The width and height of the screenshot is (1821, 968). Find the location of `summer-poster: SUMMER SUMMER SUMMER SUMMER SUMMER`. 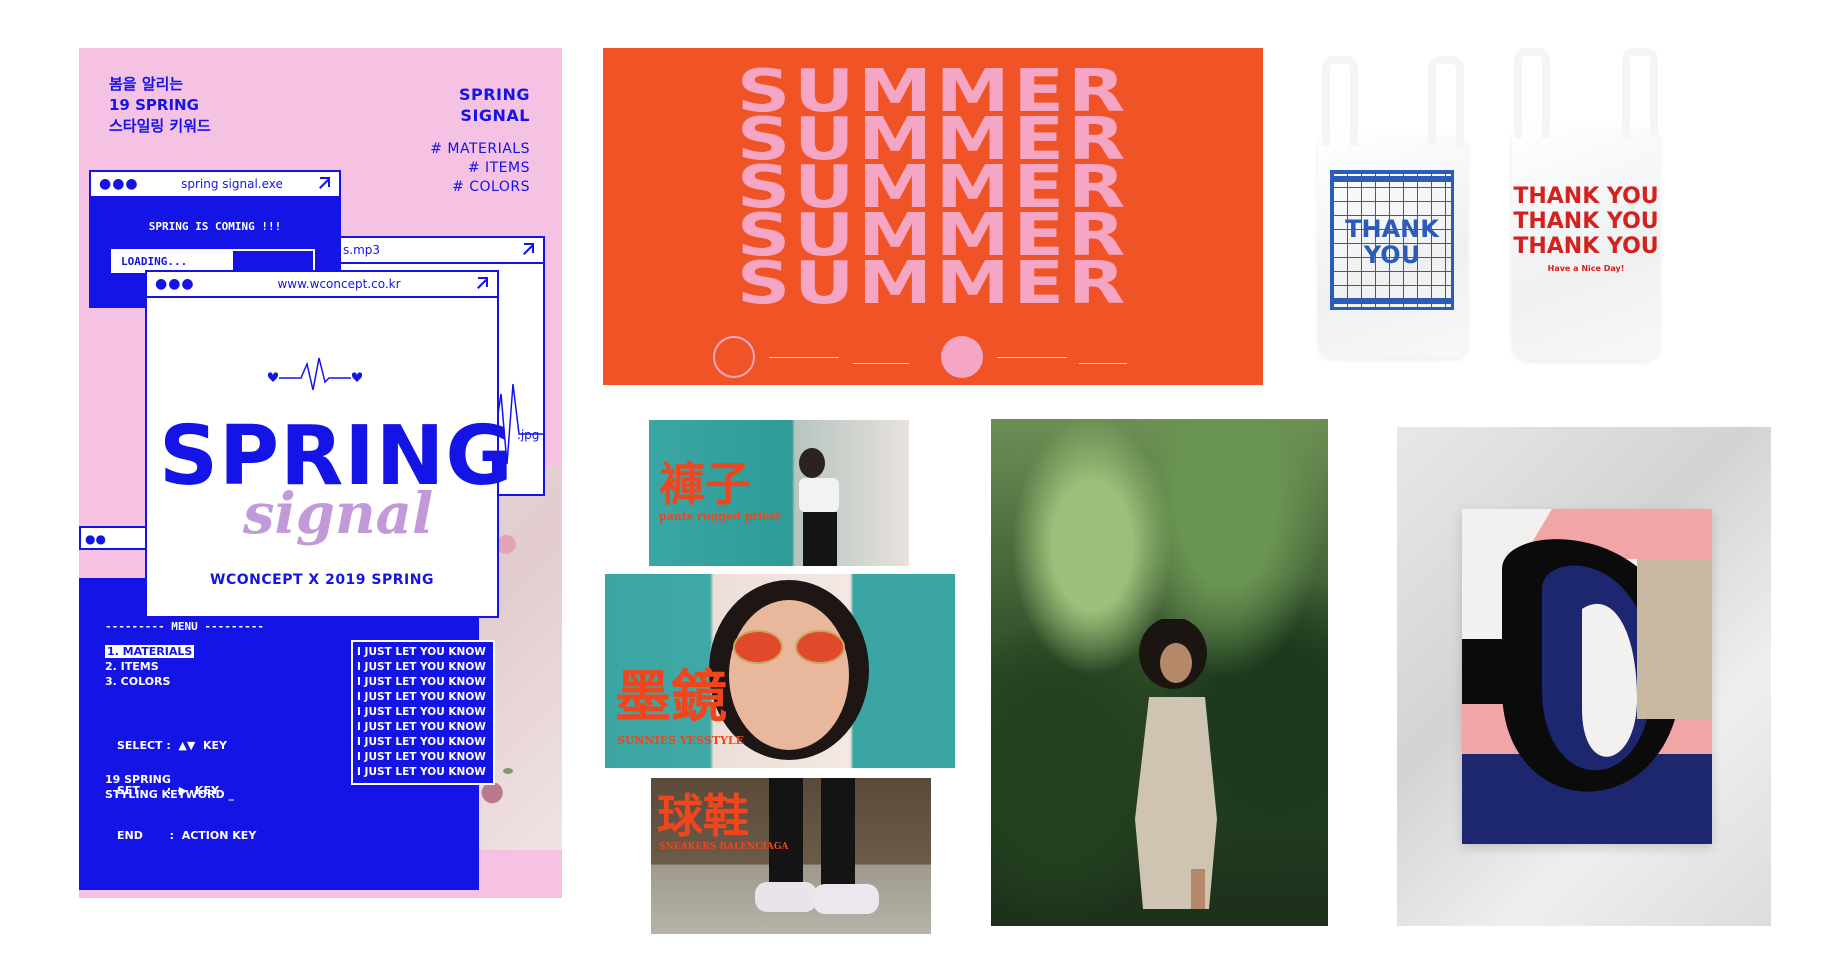

summer-poster: SUMMER SUMMER SUMMER SUMMER SUMMER is located at coordinates (933, 216).